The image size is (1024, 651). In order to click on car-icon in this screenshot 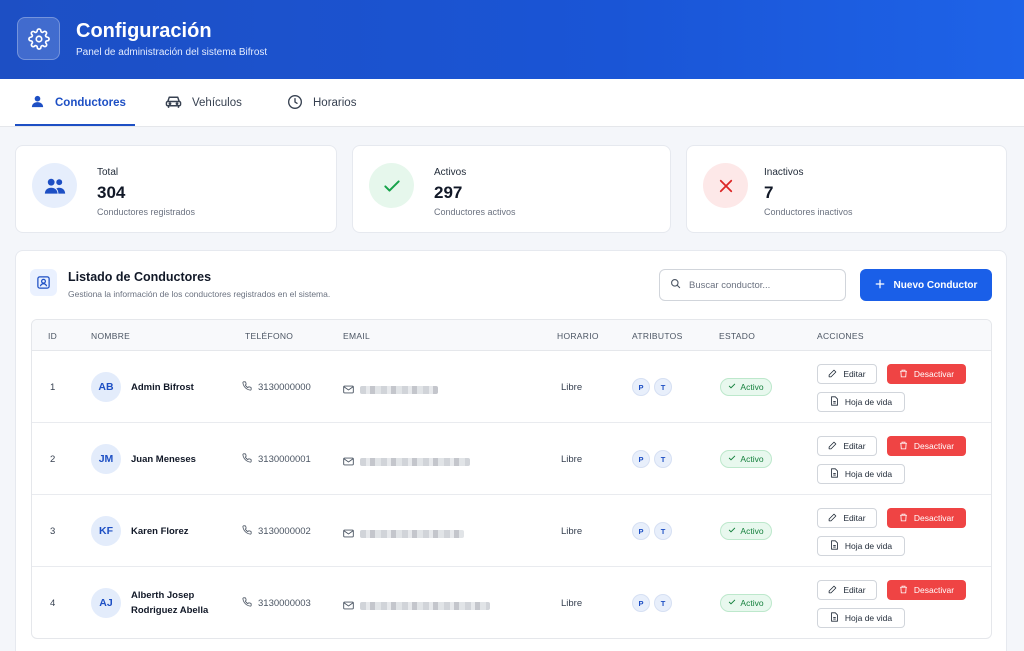, I will do `click(173, 103)`.